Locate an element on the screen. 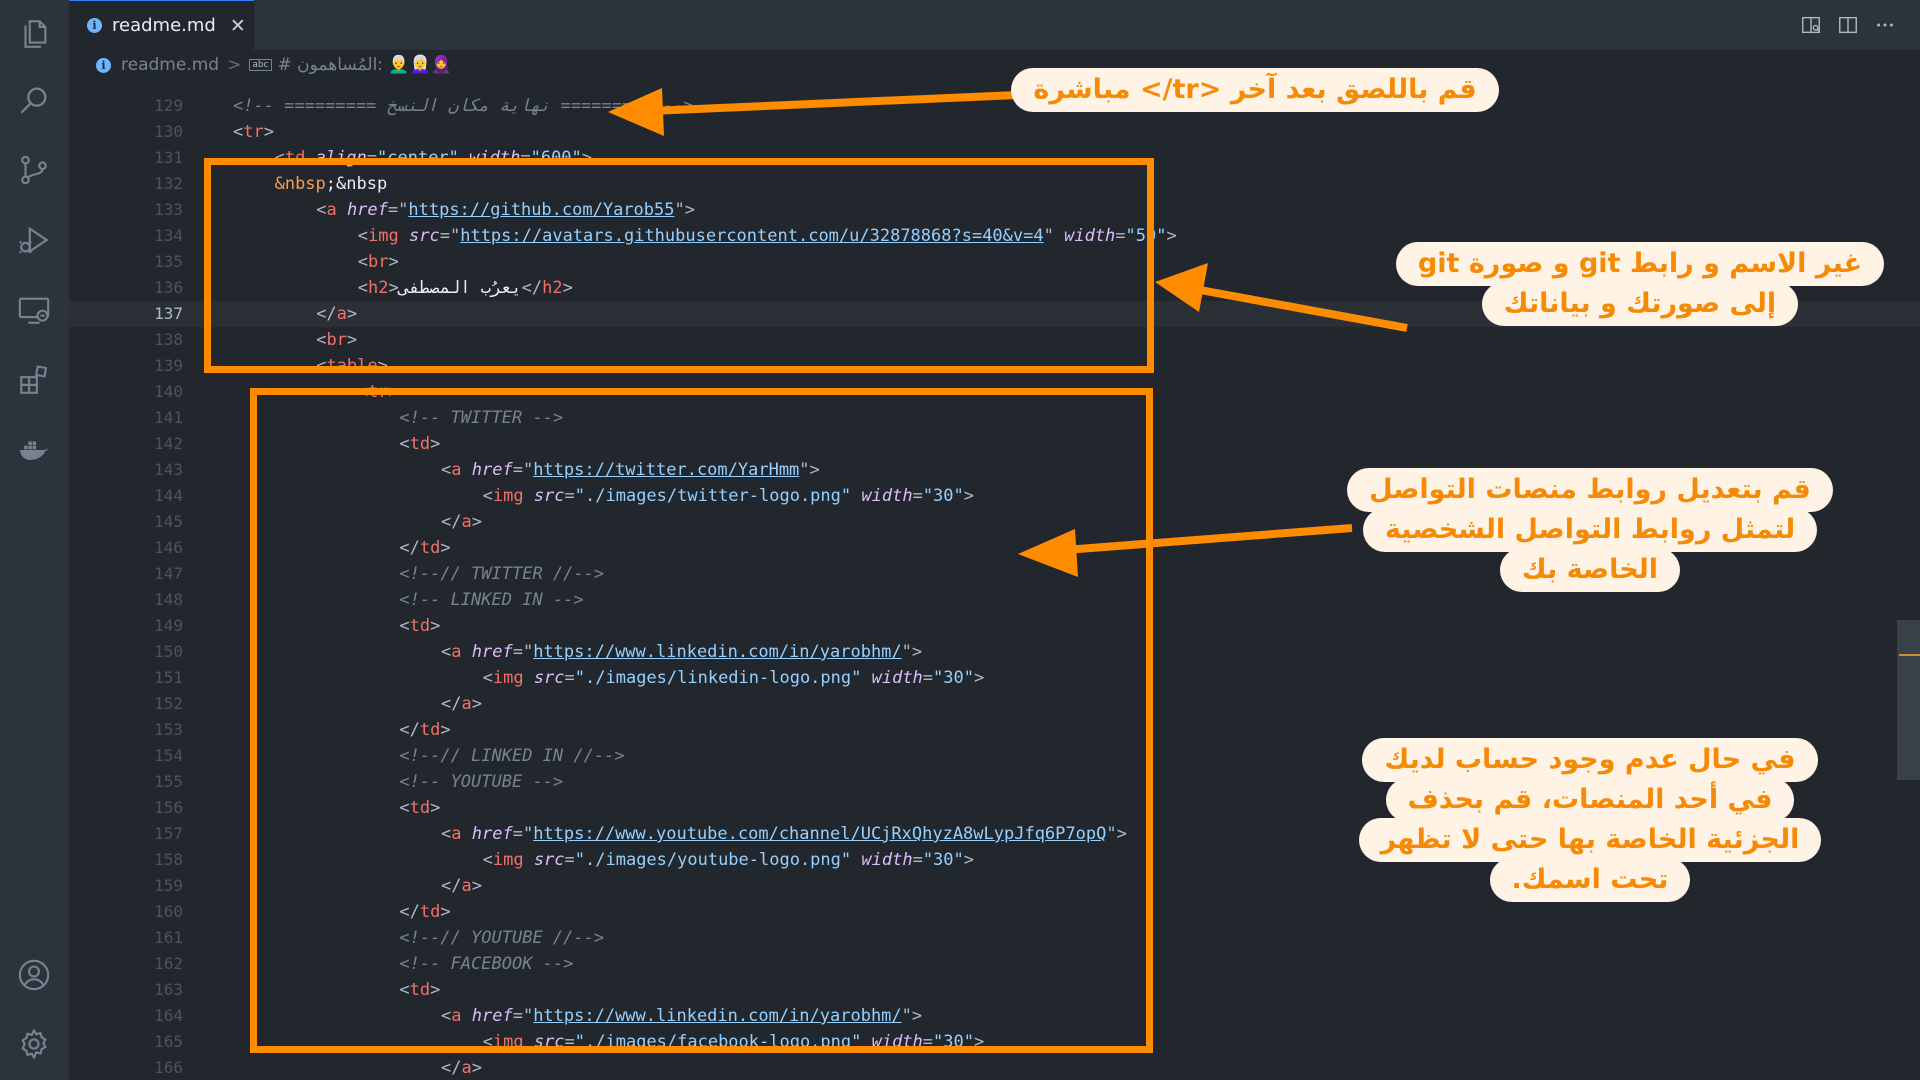 This screenshot has height=1080, width=1920. code-line: 130 <tr> is located at coordinates (994, 132).